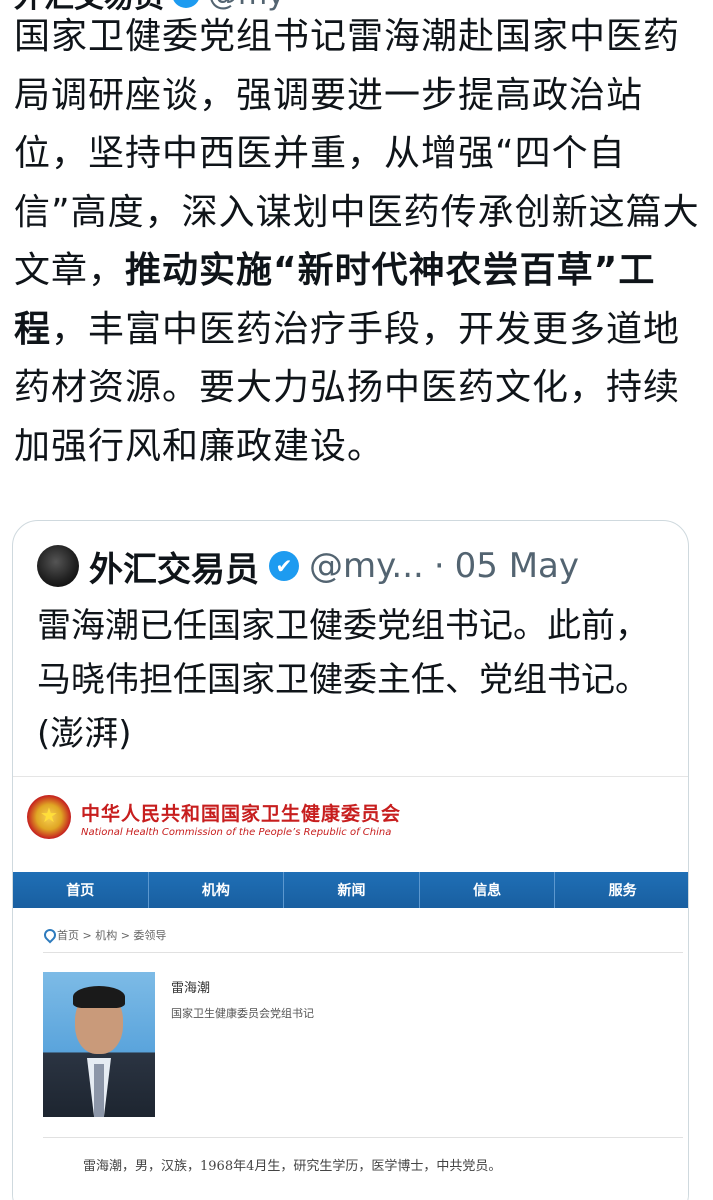 This screenshot has height=1200, width=713. Describe the element at coordinates (186, 4) in the screenshot. I see `verified-badge-icon` at that location.